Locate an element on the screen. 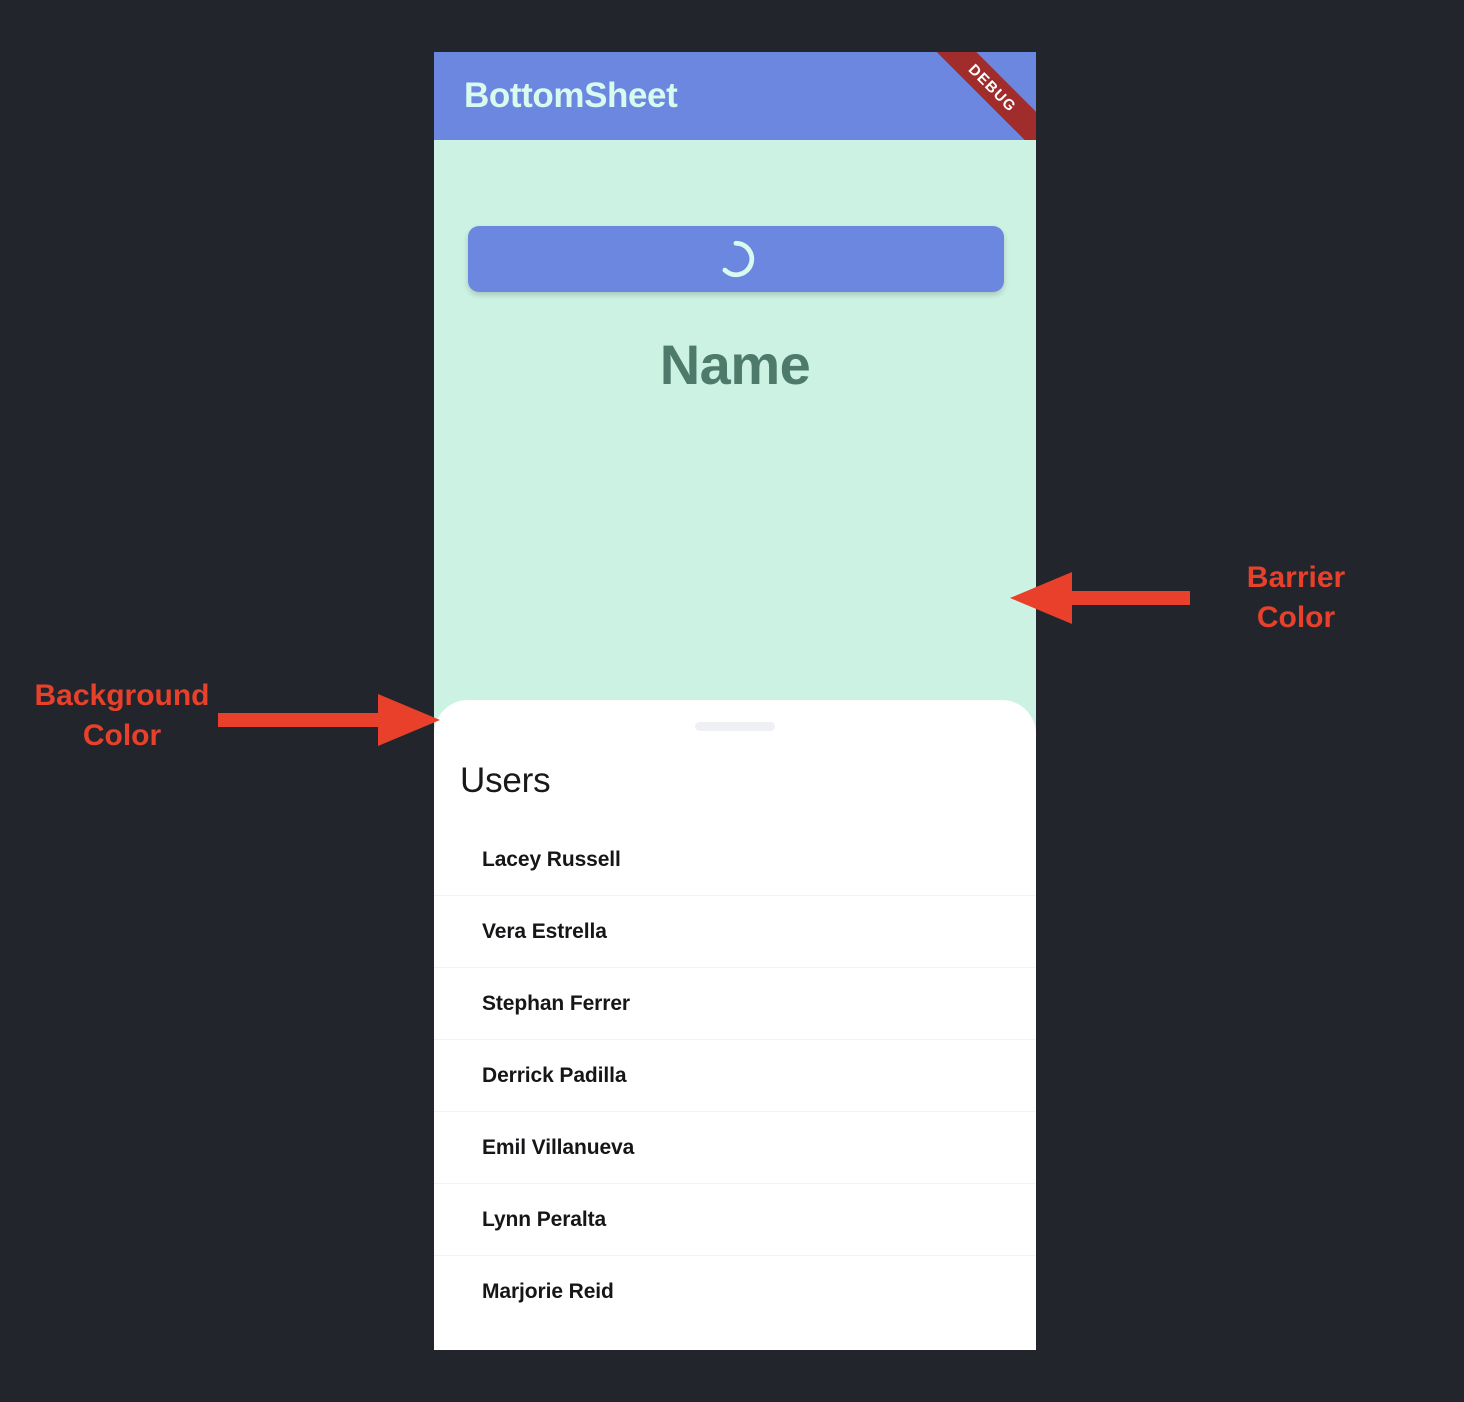  circular-progress-spinner-icon is located at coordinates (738, 259).